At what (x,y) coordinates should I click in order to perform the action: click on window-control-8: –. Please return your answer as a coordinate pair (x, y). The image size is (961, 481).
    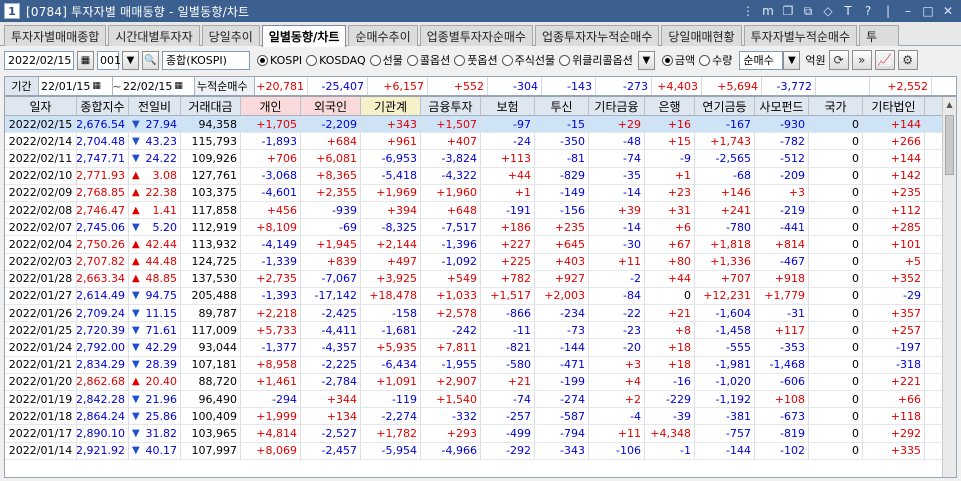
    Looking at the image, I should click on (908, 11).